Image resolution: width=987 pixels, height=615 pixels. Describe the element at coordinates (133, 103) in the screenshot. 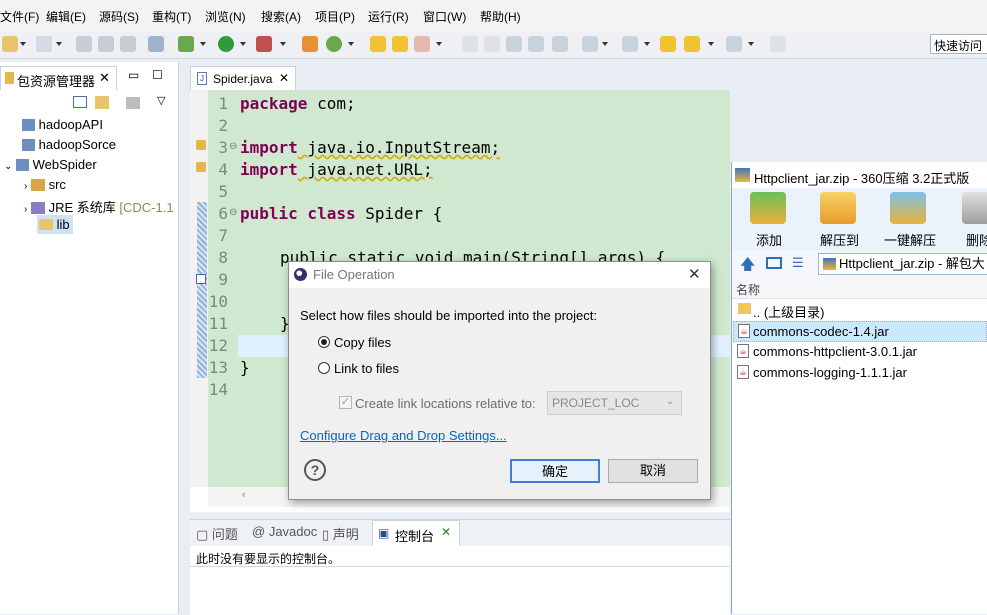

I see `filter-icon` at that location.